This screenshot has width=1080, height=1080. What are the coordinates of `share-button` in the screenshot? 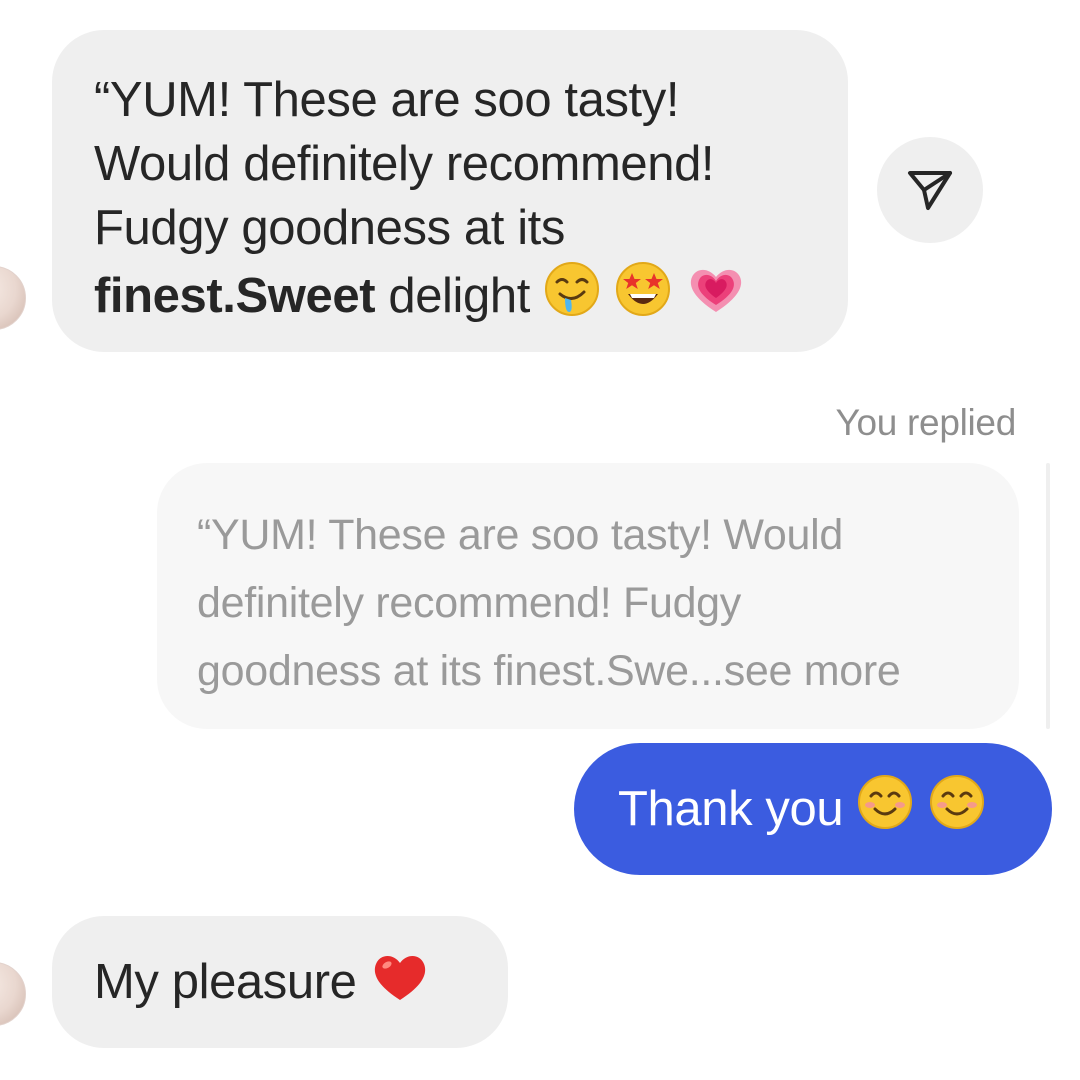 It's located at (930, 190).